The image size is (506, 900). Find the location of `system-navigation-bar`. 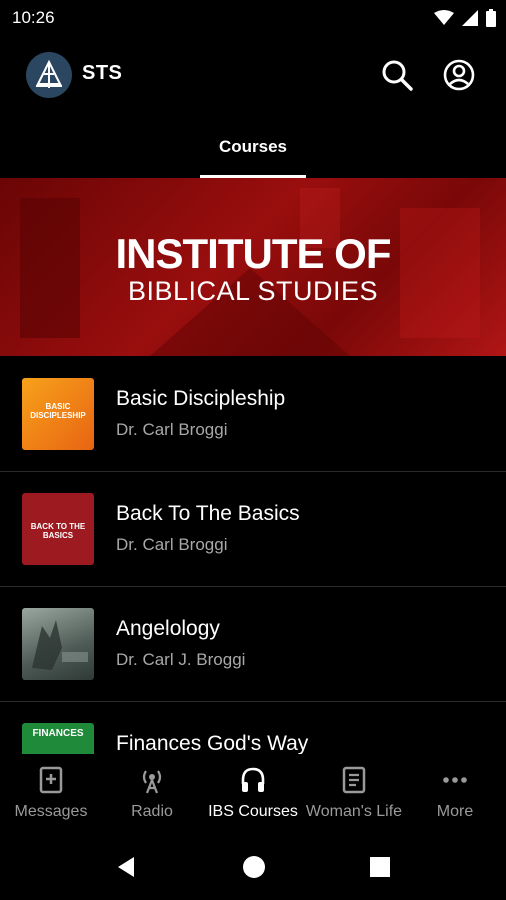

system-navigation-bar is located at coordinates (253, 869).